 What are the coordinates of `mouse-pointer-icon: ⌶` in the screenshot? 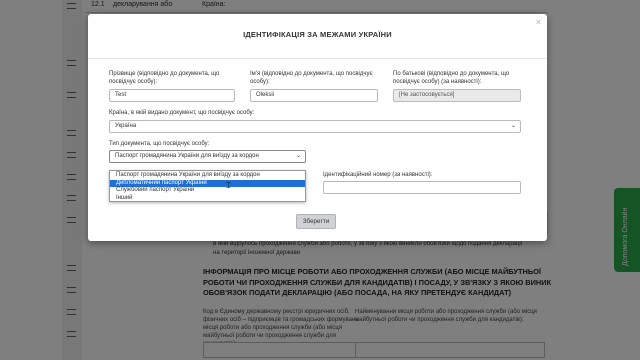 It's located at (228, 185).